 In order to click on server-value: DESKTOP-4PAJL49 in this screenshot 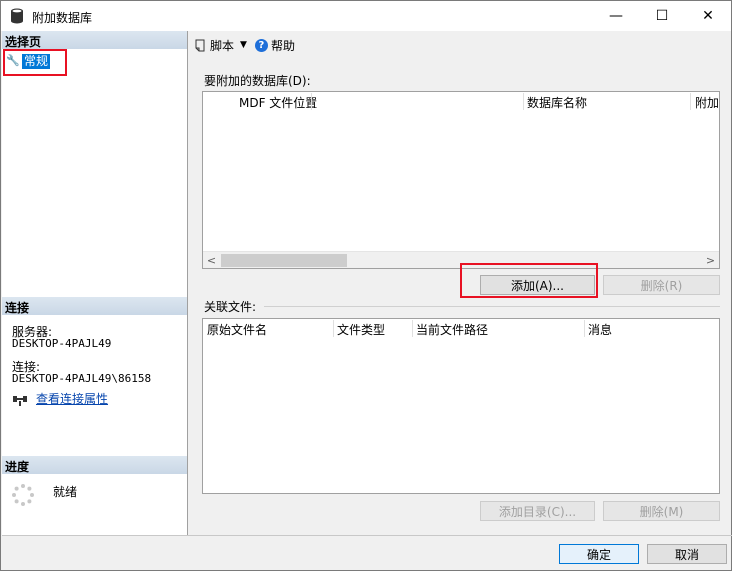, I will do `click(62, 343)`.